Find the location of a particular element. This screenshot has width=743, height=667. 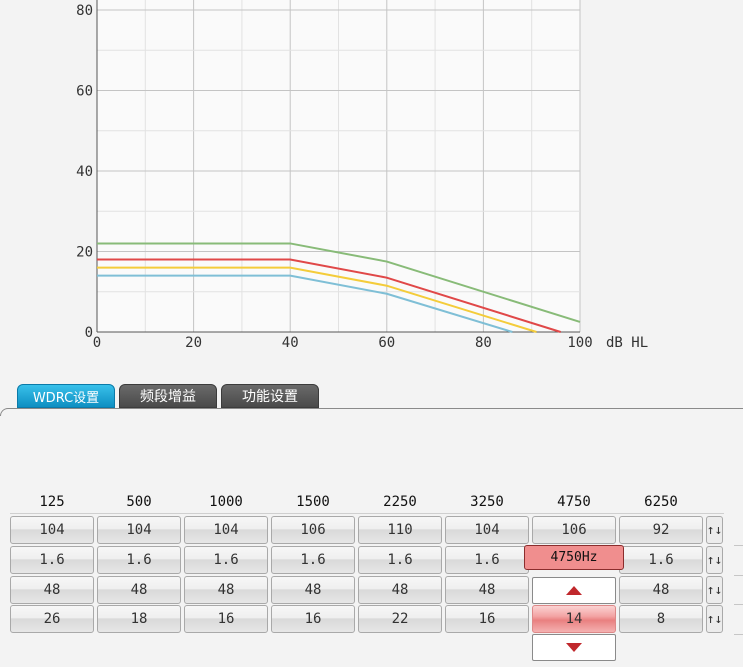

y-tick-label: 60 is located at coordinates (84, 92).